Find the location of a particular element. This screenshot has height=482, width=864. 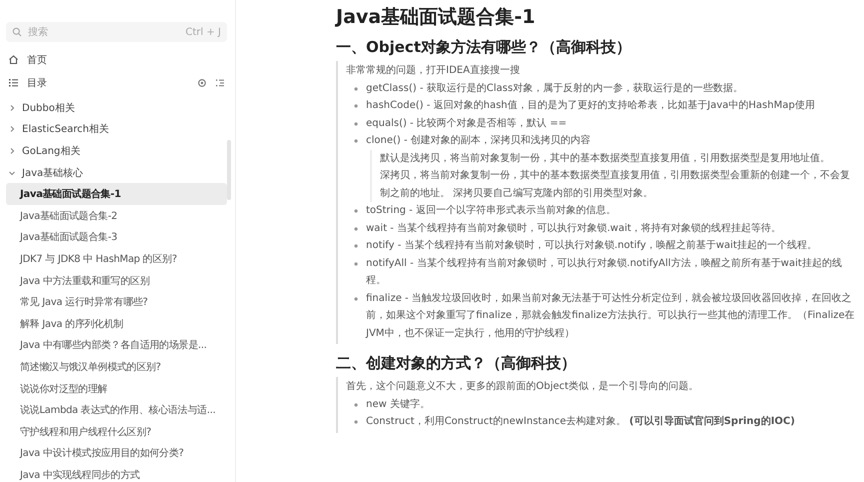

tree-item: Java基础核心 is located at coordinates (53, 173).